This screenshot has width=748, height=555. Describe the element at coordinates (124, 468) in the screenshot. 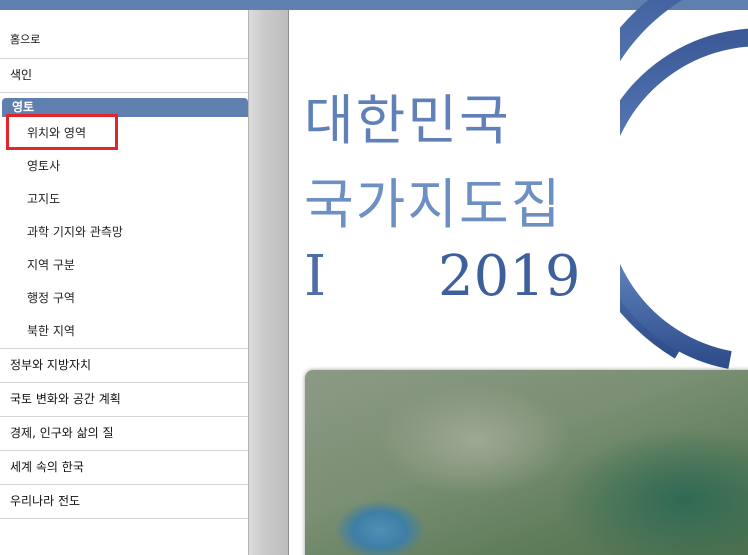

I see `section-korea-in-world: 세계 속의 한국` at that location.